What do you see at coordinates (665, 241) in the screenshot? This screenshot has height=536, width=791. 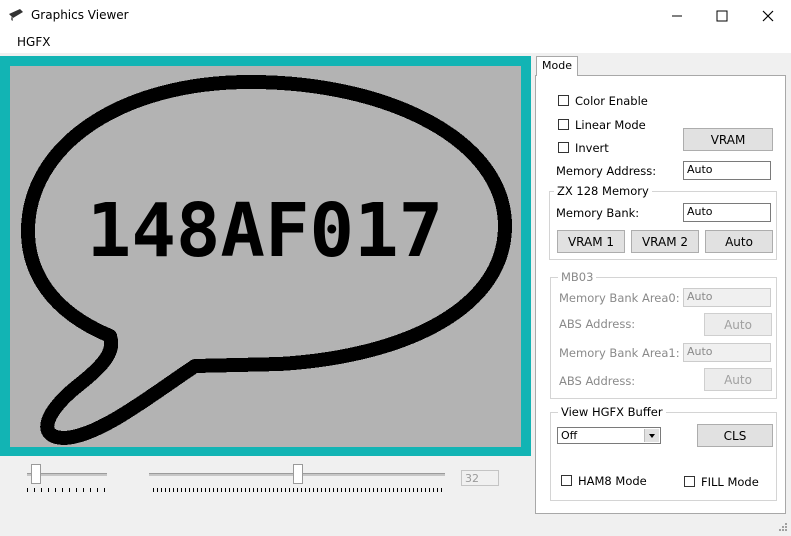 I see `vram2-button: VRAM 2` at bounding box center [665, 241].